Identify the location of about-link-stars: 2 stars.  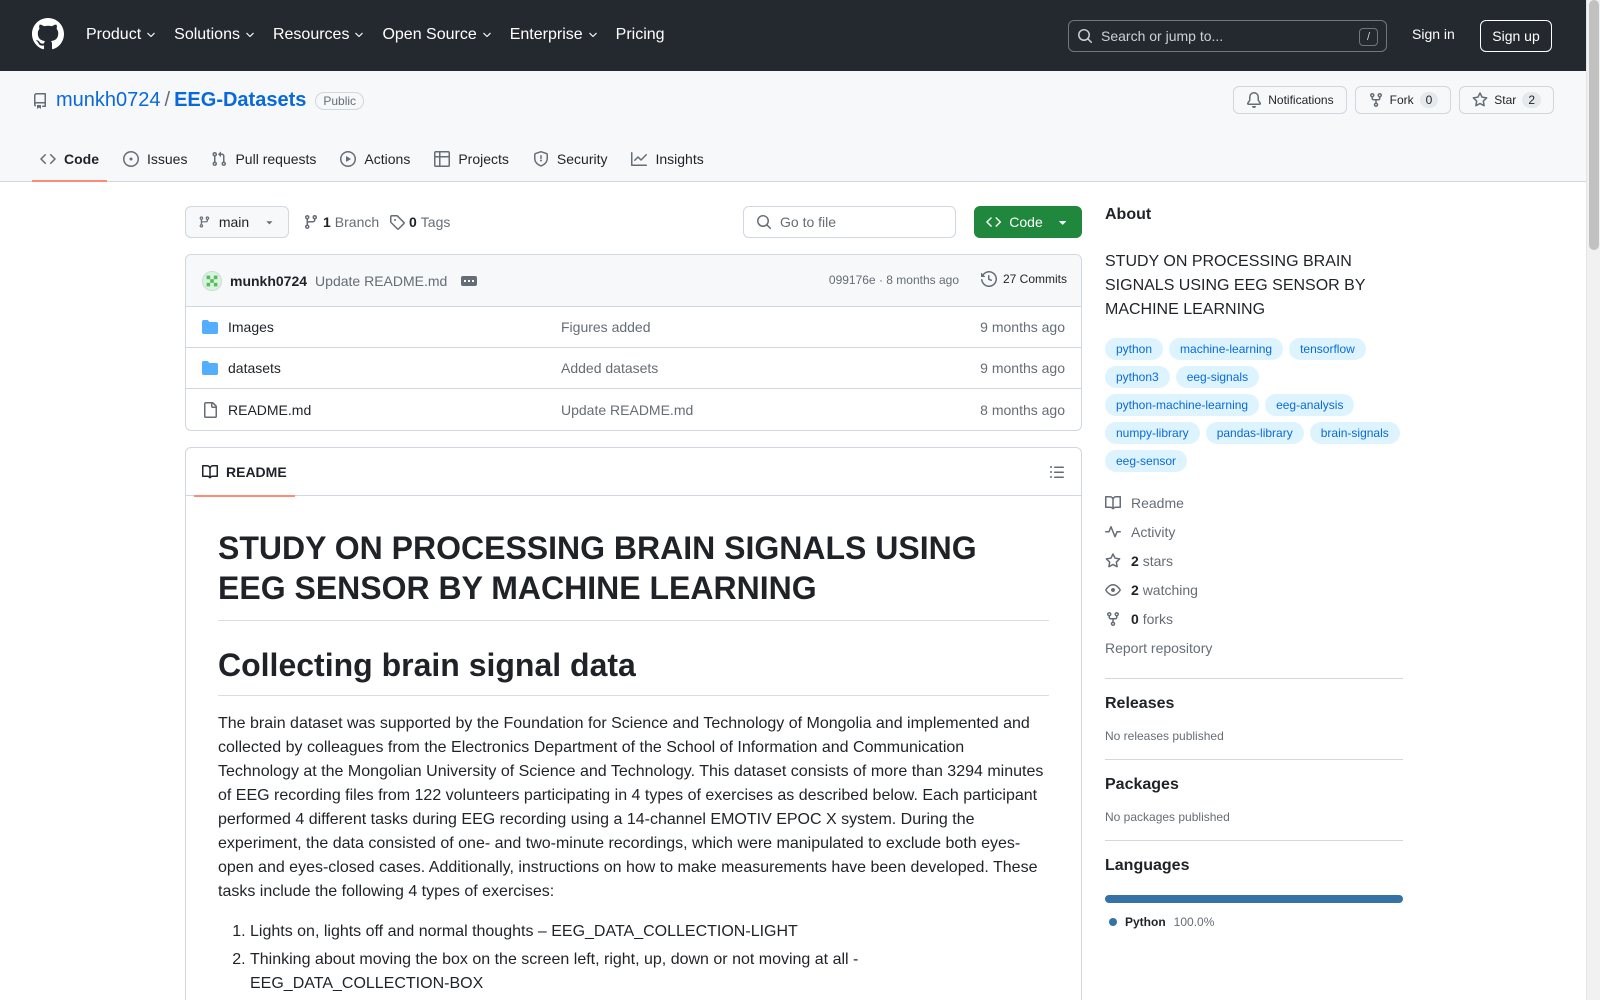
(1254, 560).